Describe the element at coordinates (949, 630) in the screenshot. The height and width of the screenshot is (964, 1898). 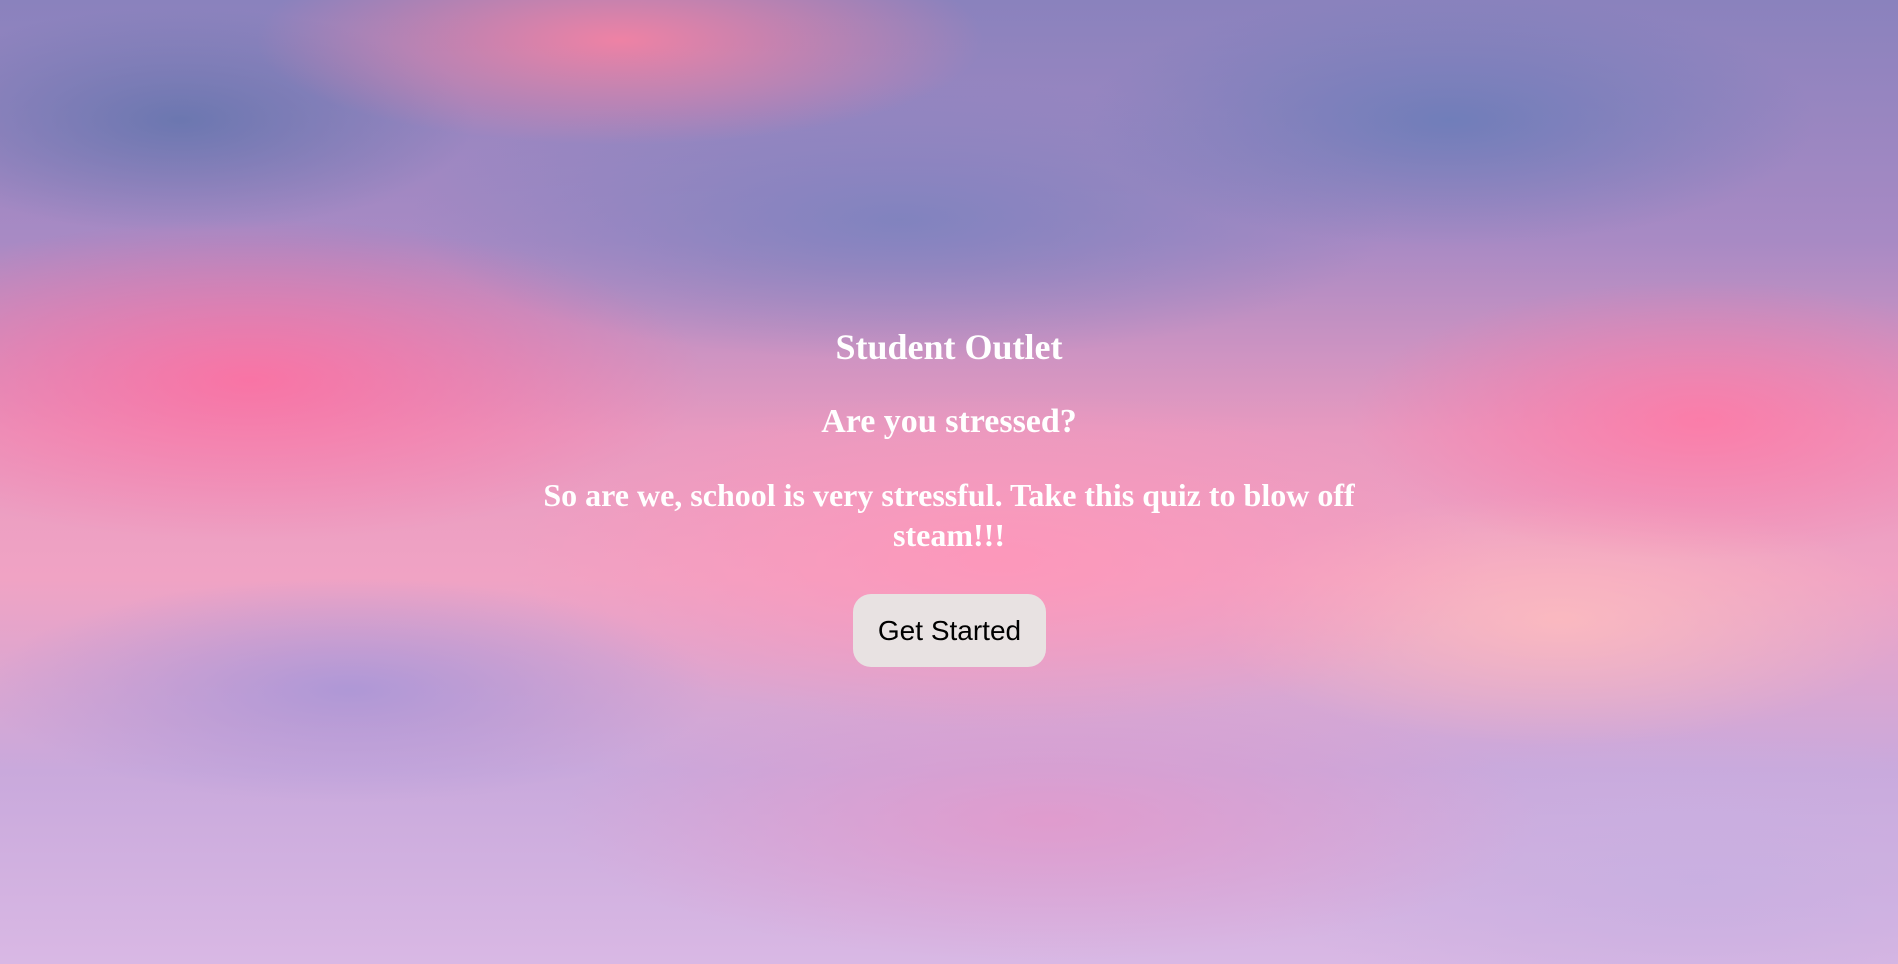
I see `get-started-button: Get Started` at that location.